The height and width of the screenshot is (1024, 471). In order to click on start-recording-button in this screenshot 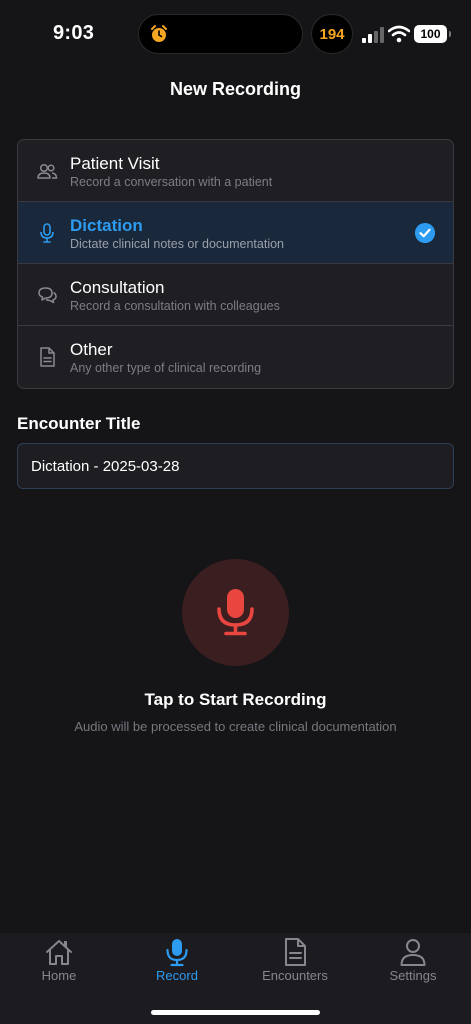, I will do `click(235, 612)`.